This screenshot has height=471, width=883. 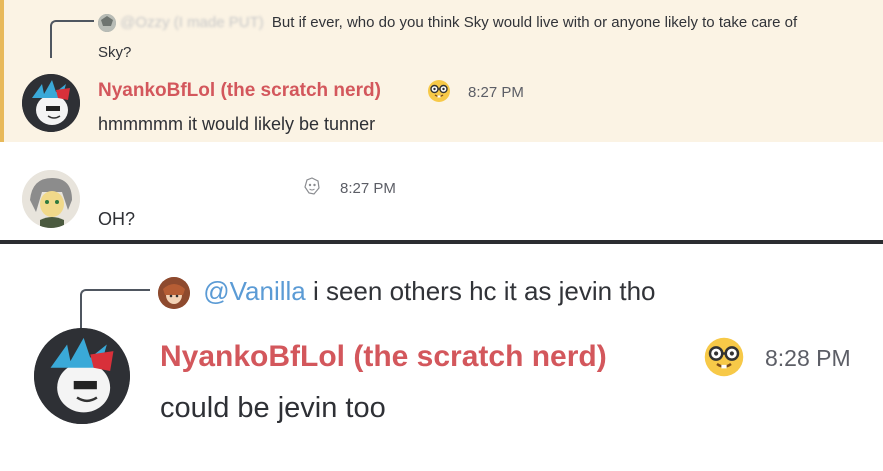 What do you see at coordinates (117, 219) in the screenshot?
I see `message-text: OH?` at bounding box center [117, 219].